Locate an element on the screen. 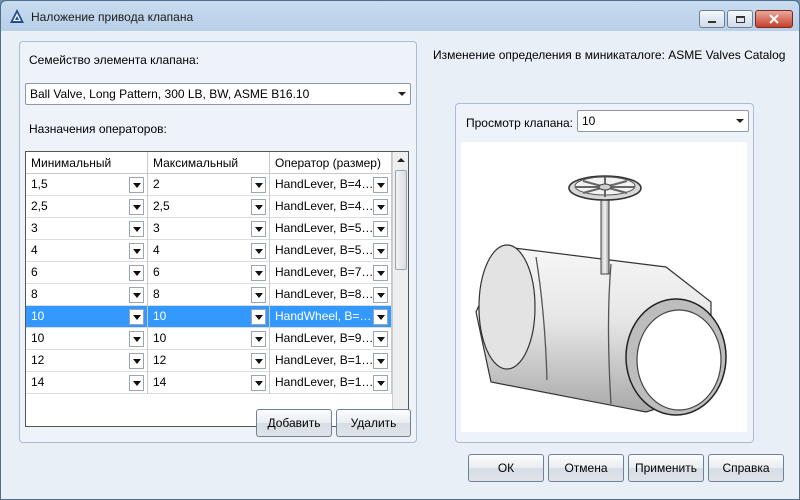 The height and width of the screenshot is (500, 800). min-cell: 3 is located at coordinates (87, 229).